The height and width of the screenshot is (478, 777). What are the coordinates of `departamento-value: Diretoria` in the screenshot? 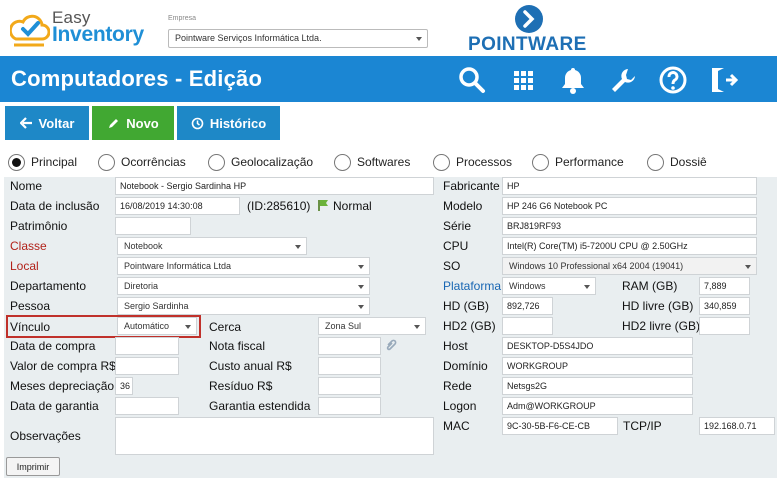 It's located at (141, 286).